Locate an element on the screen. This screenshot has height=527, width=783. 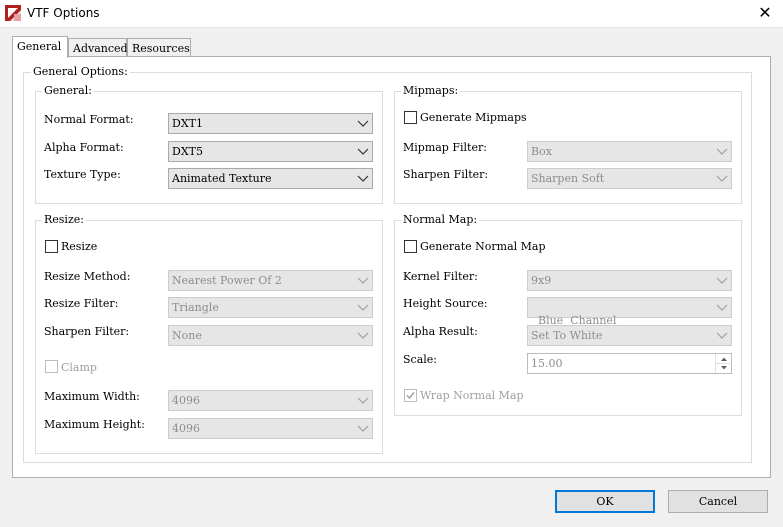
resize-method-dropdown: Nearest Power Of 2 is located at coordinates (270, 280).